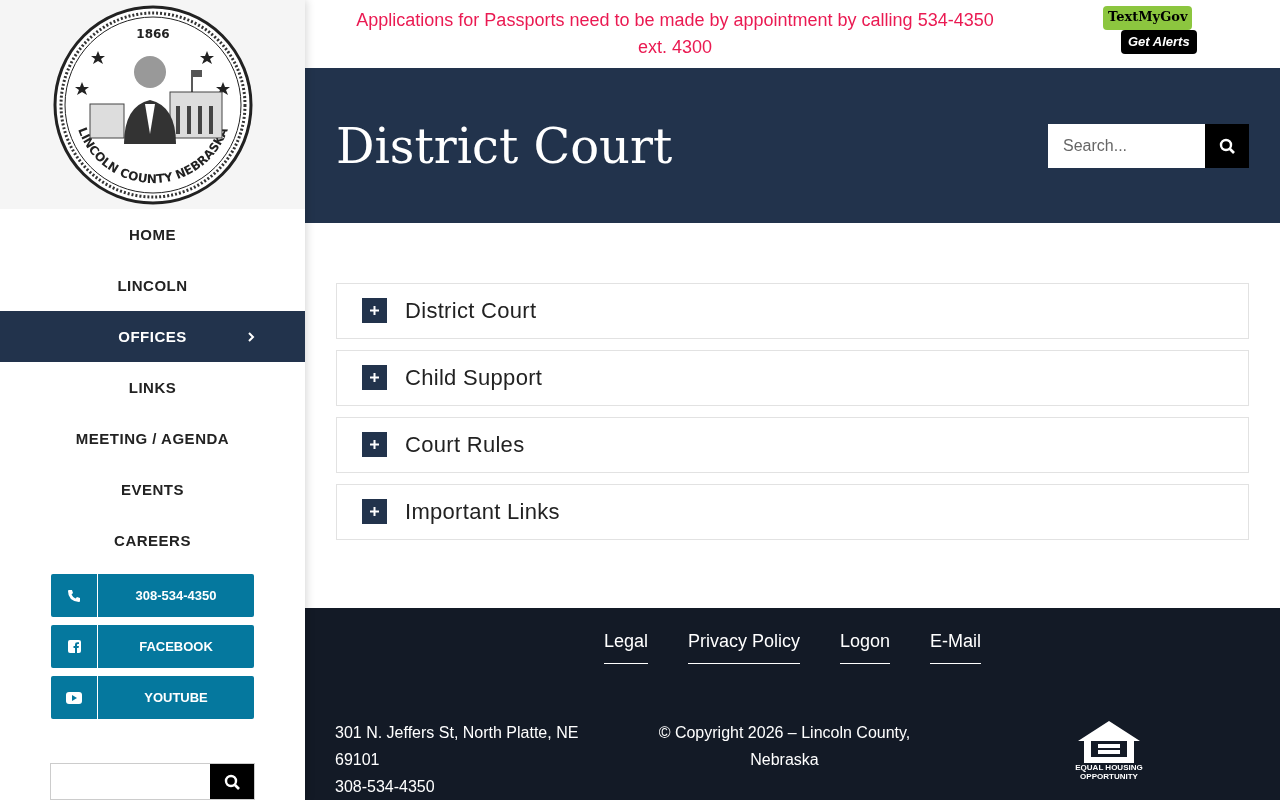  What do you see at coordinates (385, 787) in the screenshot?
I see `address-text: 308-534-4350` at bounding box center [385, 787].